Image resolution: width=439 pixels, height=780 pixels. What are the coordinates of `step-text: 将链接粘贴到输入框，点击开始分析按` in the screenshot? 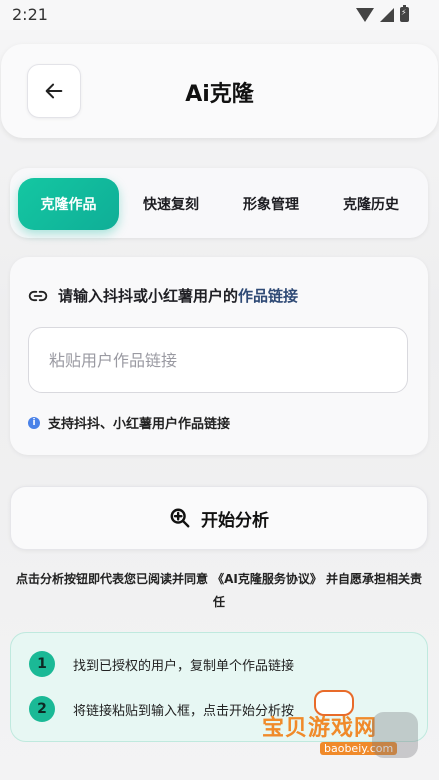 It's located at (184, 711).